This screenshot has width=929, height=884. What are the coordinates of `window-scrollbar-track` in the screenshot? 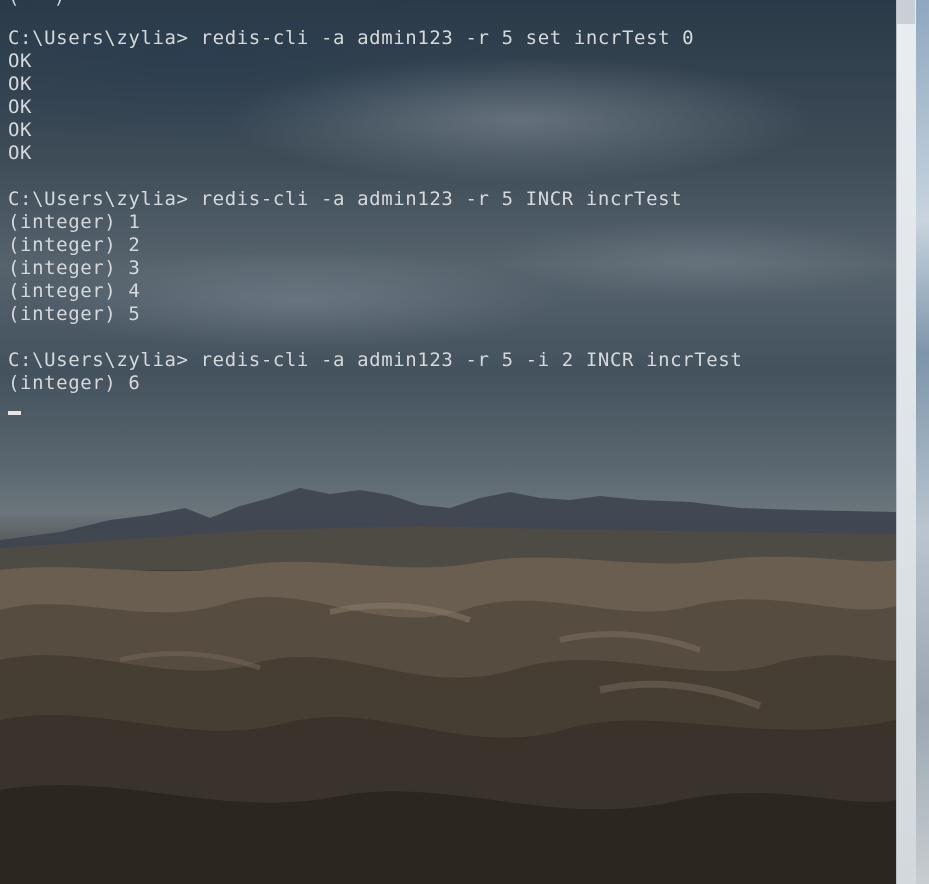 It's located at (906, 442).